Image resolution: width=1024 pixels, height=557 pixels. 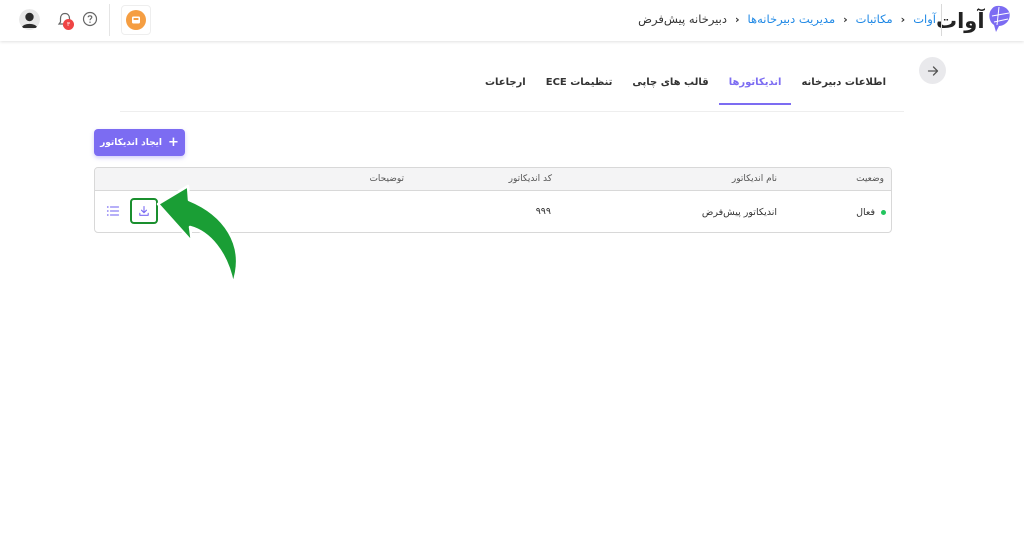 I want to click on status-active-dot, so click(x=883, y=212).